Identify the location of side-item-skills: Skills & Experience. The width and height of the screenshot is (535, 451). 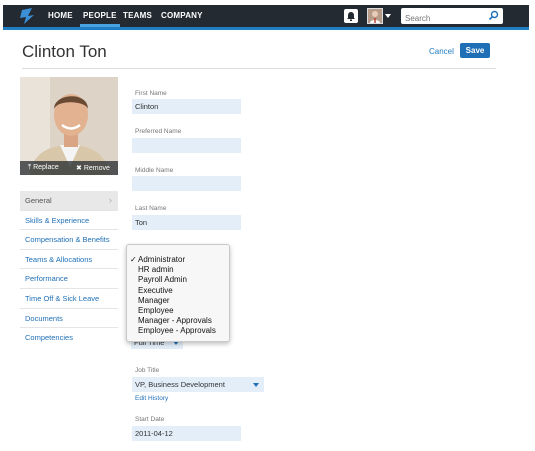
(69, 221).